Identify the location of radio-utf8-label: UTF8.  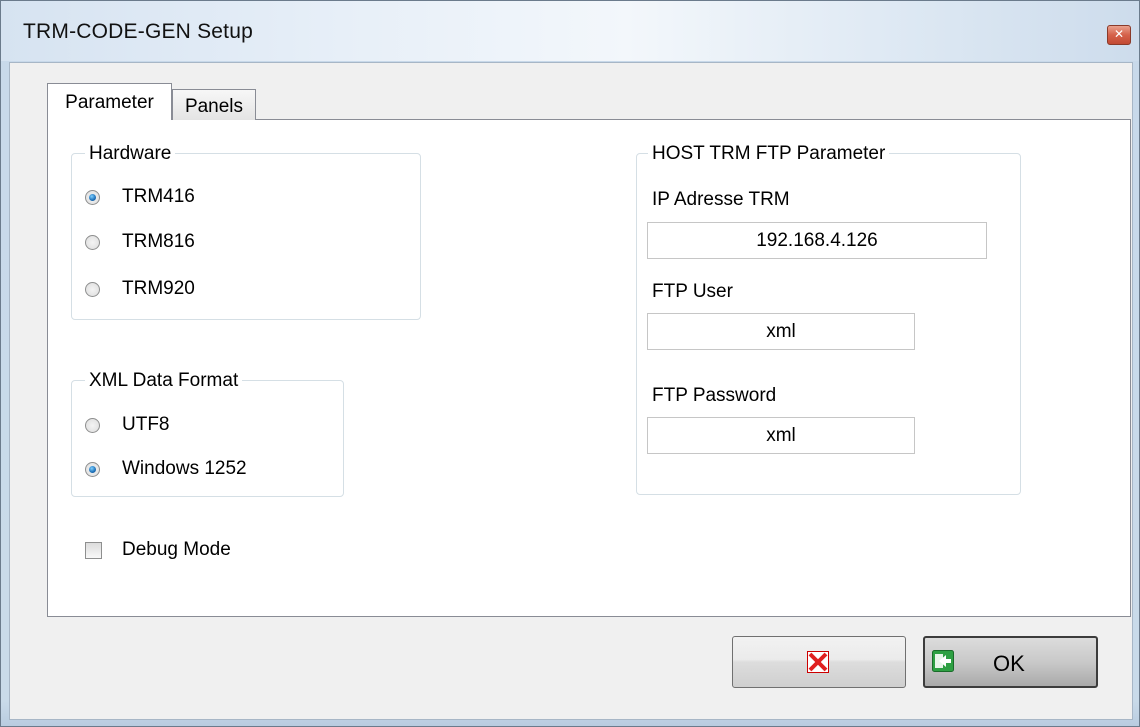
(146, 425).